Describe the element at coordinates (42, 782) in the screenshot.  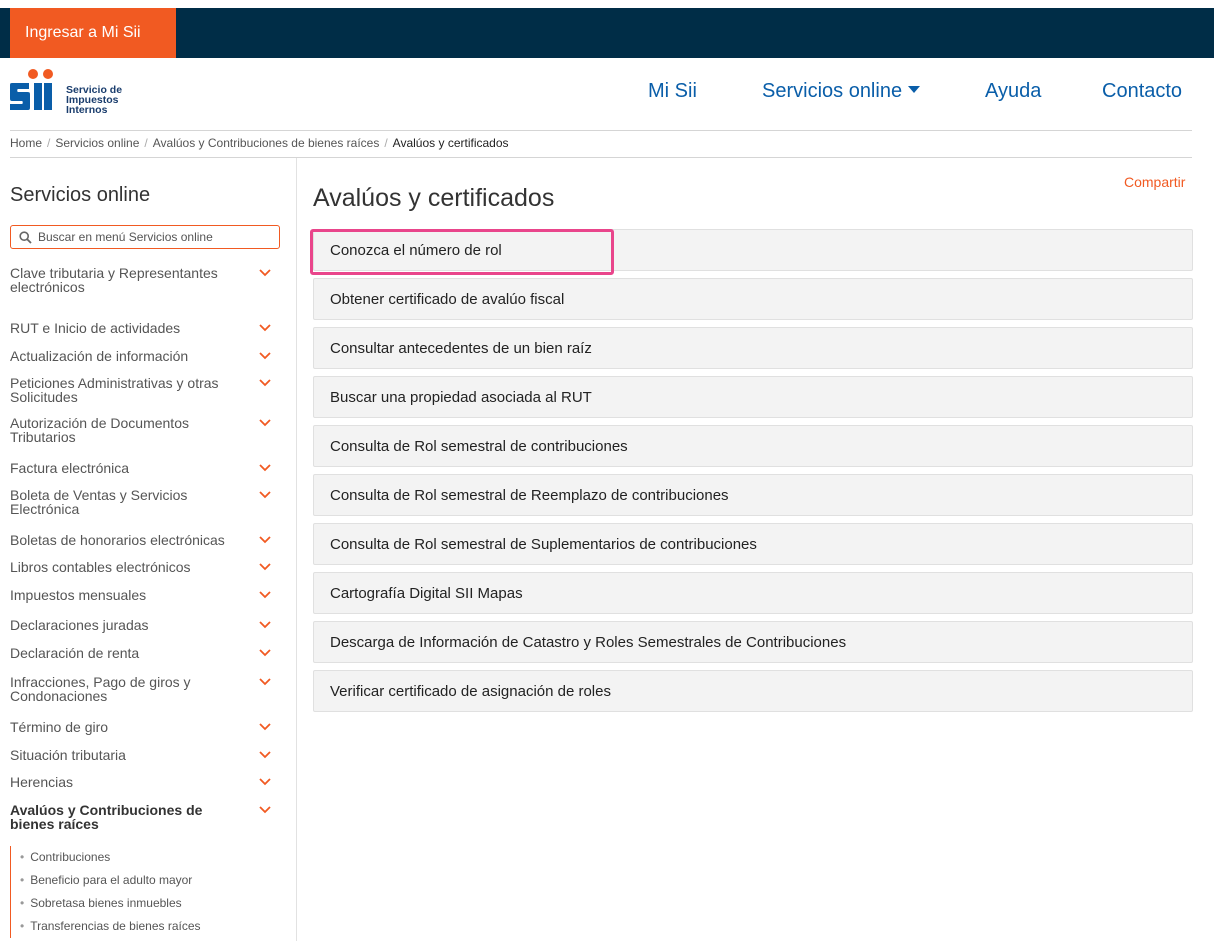
I see `sidebar-item-label: Herencias` at that location.